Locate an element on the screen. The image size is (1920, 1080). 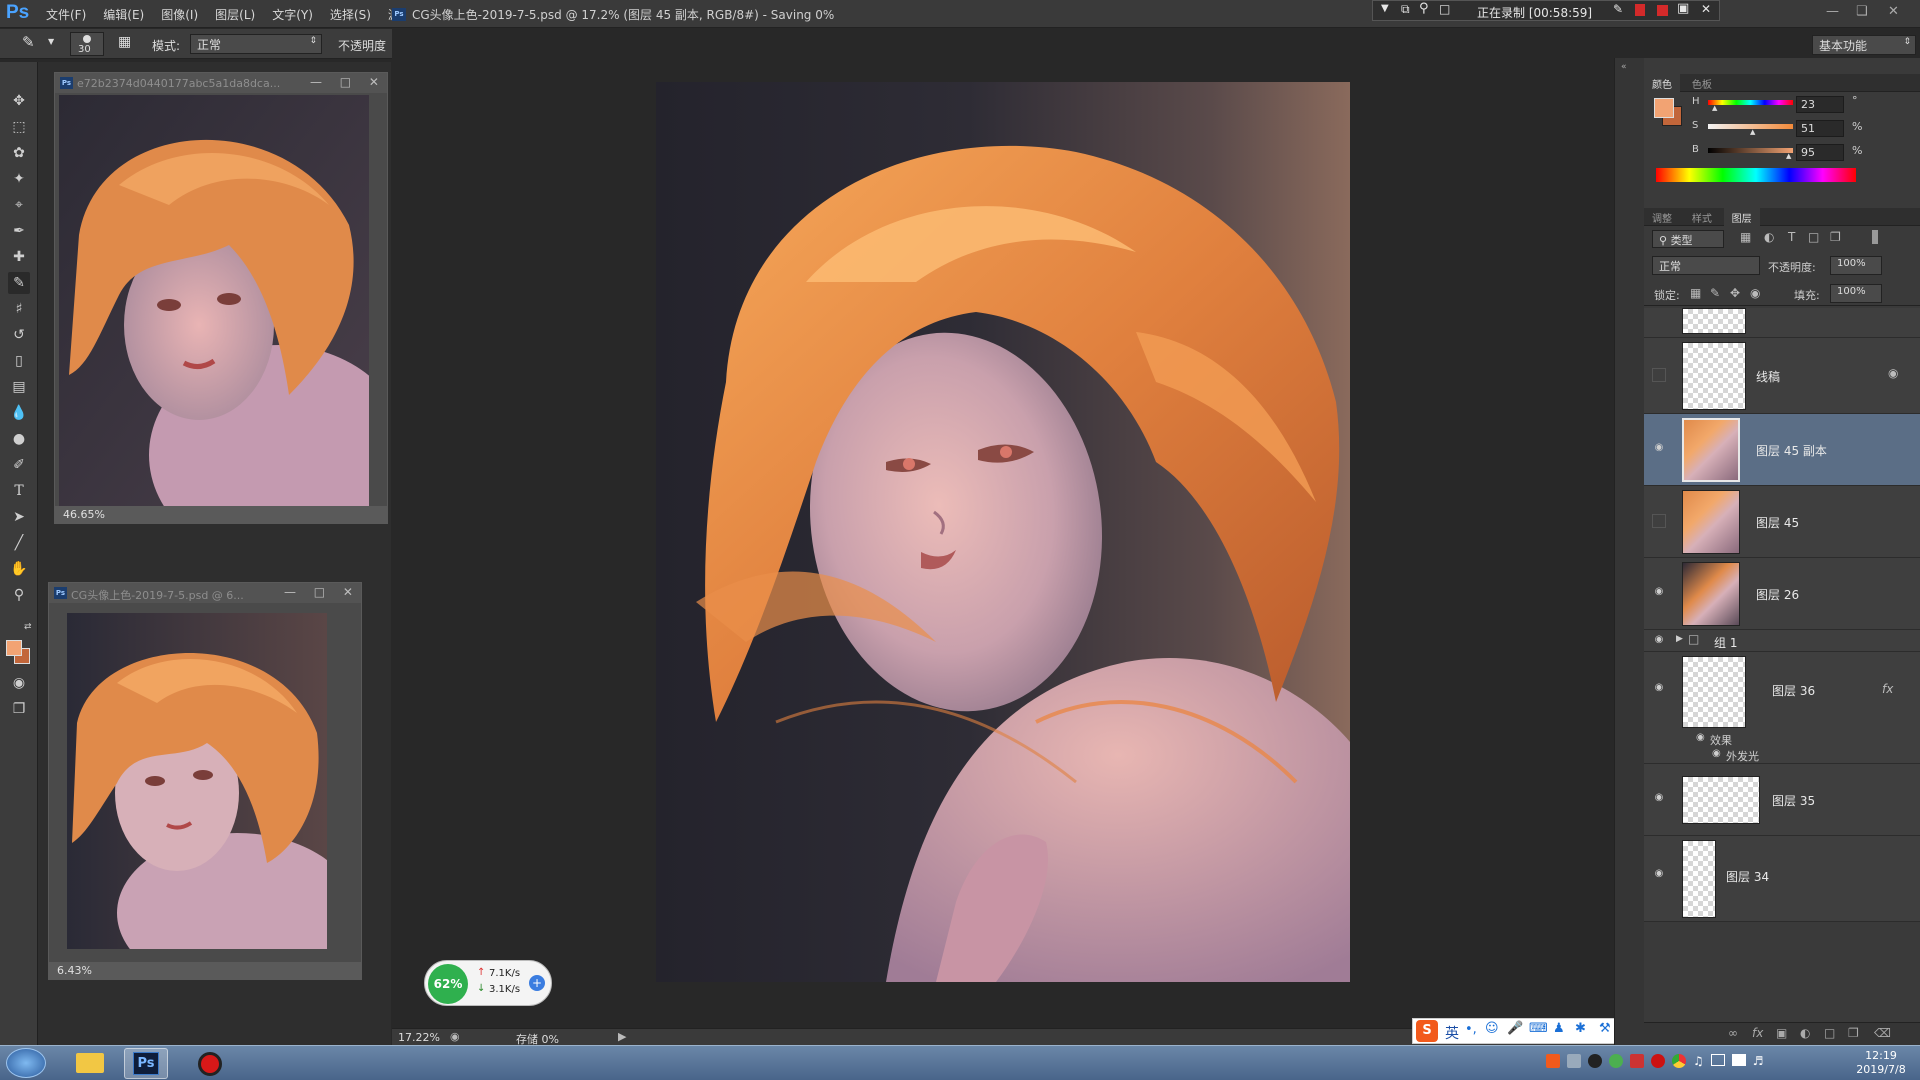
restore-button: ❑ is located at coordinates (1862, 11).